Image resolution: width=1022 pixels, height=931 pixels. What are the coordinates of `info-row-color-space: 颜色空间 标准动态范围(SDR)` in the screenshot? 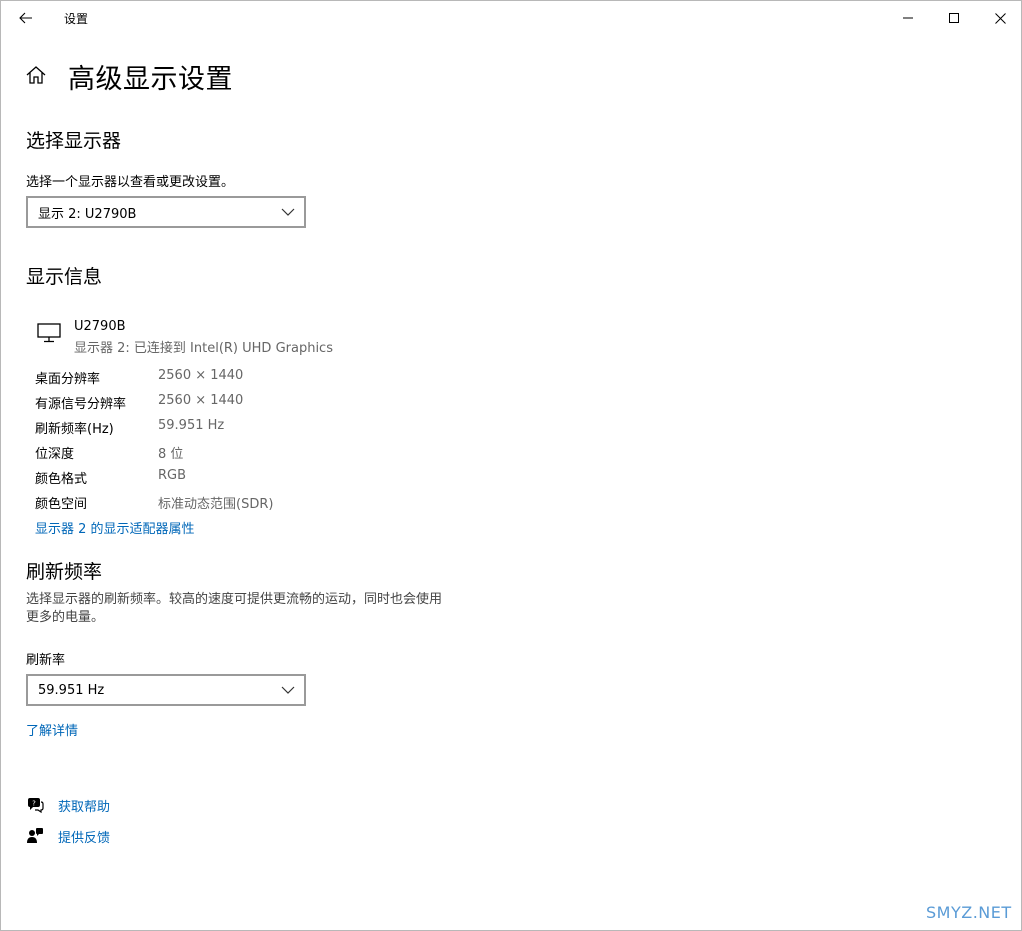 It's located at (245, 503).